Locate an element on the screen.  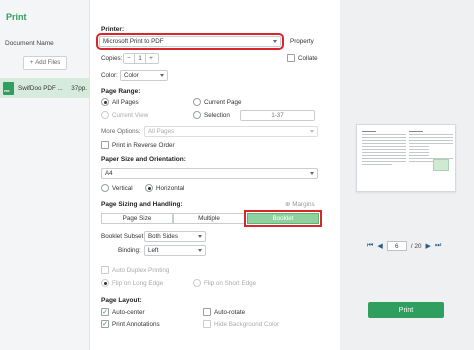
current-page-label: Current Page is located at coordinates (223, 102).